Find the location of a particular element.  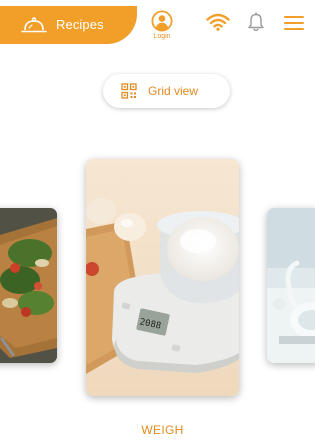

grid-view-icon is located at coordinates (129, 91).